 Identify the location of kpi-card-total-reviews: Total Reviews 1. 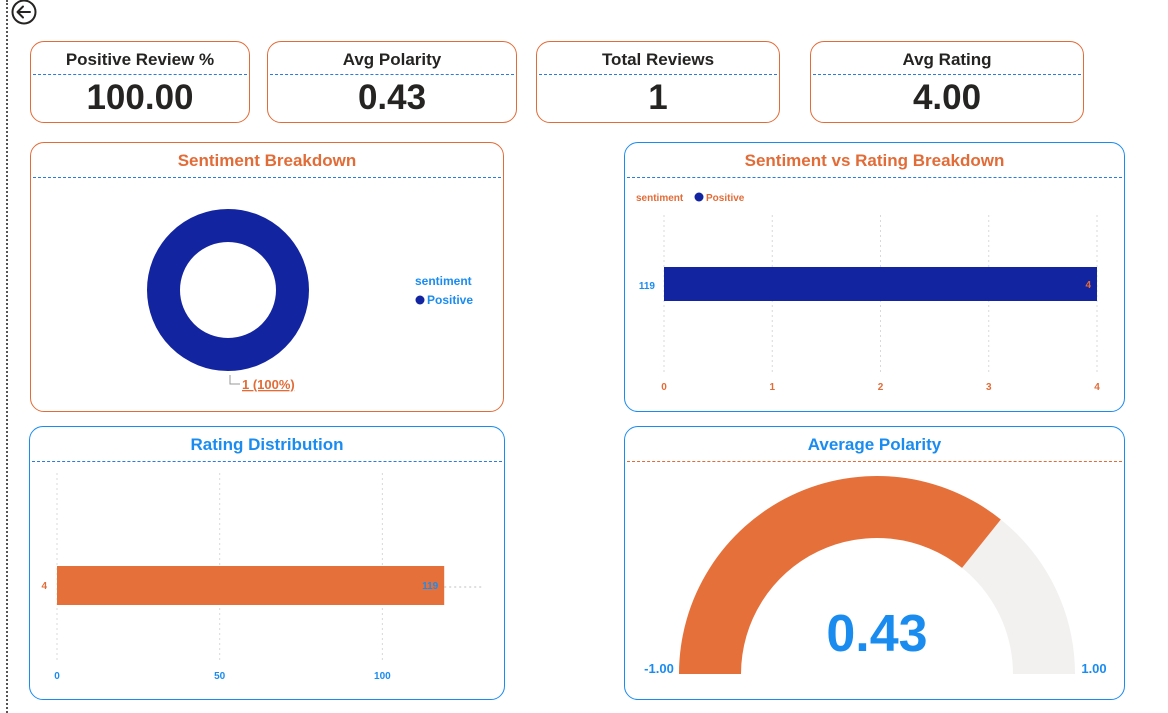
(658, 82).